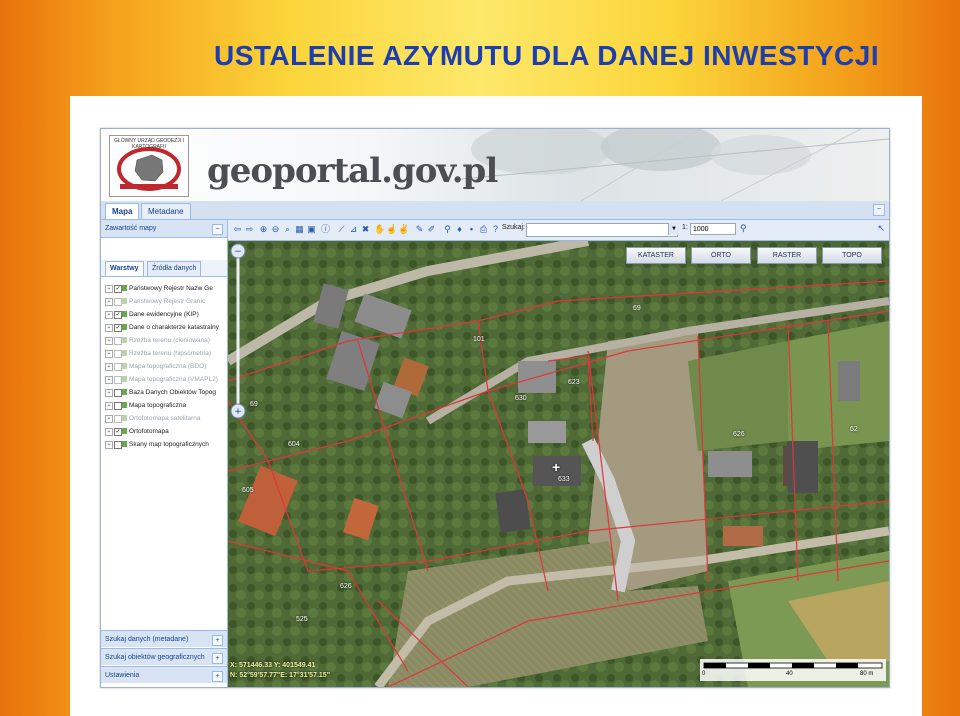 This screenshot has width=960, height=716. What do you see at coordinates (174, 268) in the screenshot?
I see `tab-zrodla-danych: Źródła danych` at bounding box center [174, 268].